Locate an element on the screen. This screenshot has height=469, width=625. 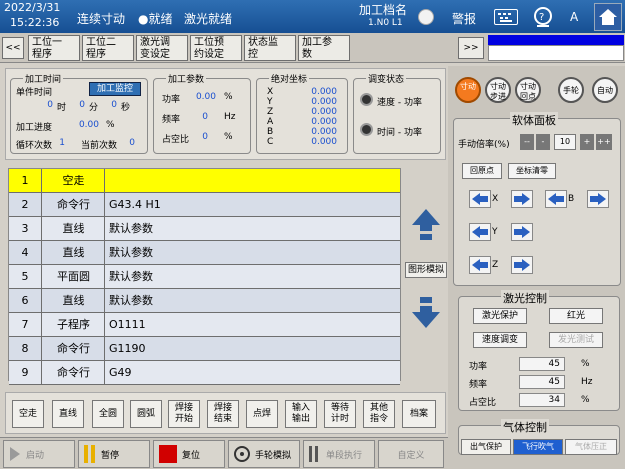
laser-freq-value: 45 is located at coordinates (542, 382).